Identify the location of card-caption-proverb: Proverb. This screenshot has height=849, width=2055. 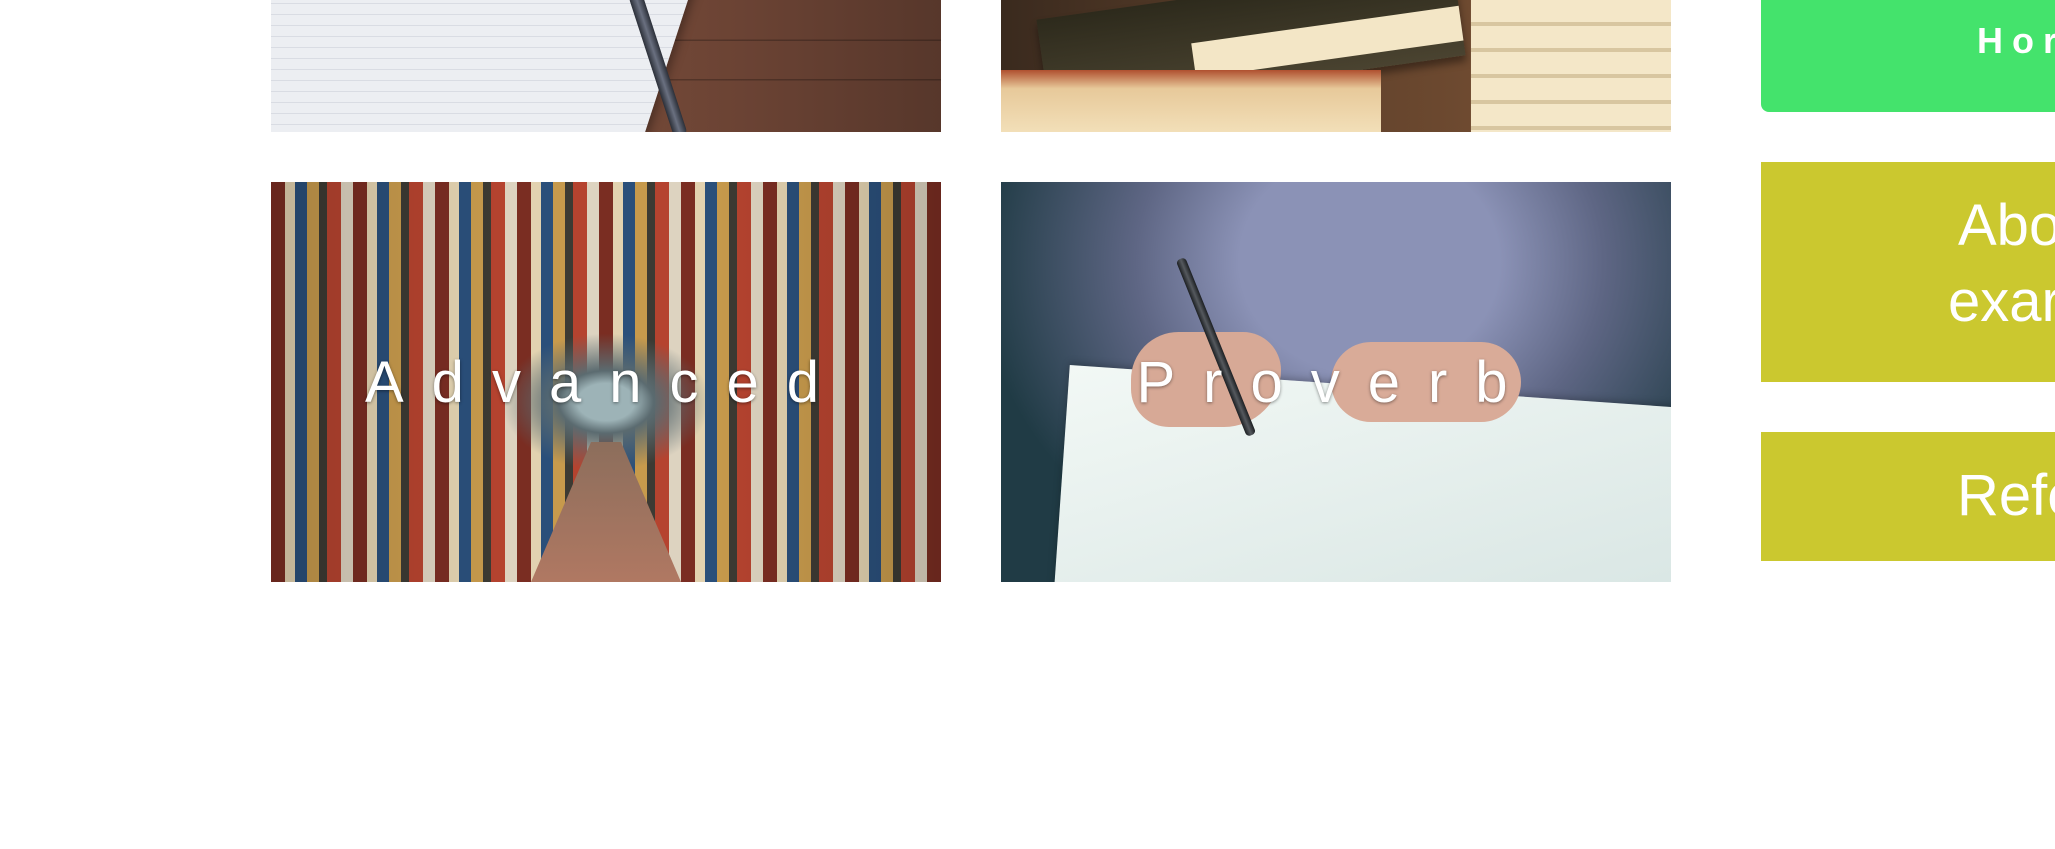
(1336, 382).